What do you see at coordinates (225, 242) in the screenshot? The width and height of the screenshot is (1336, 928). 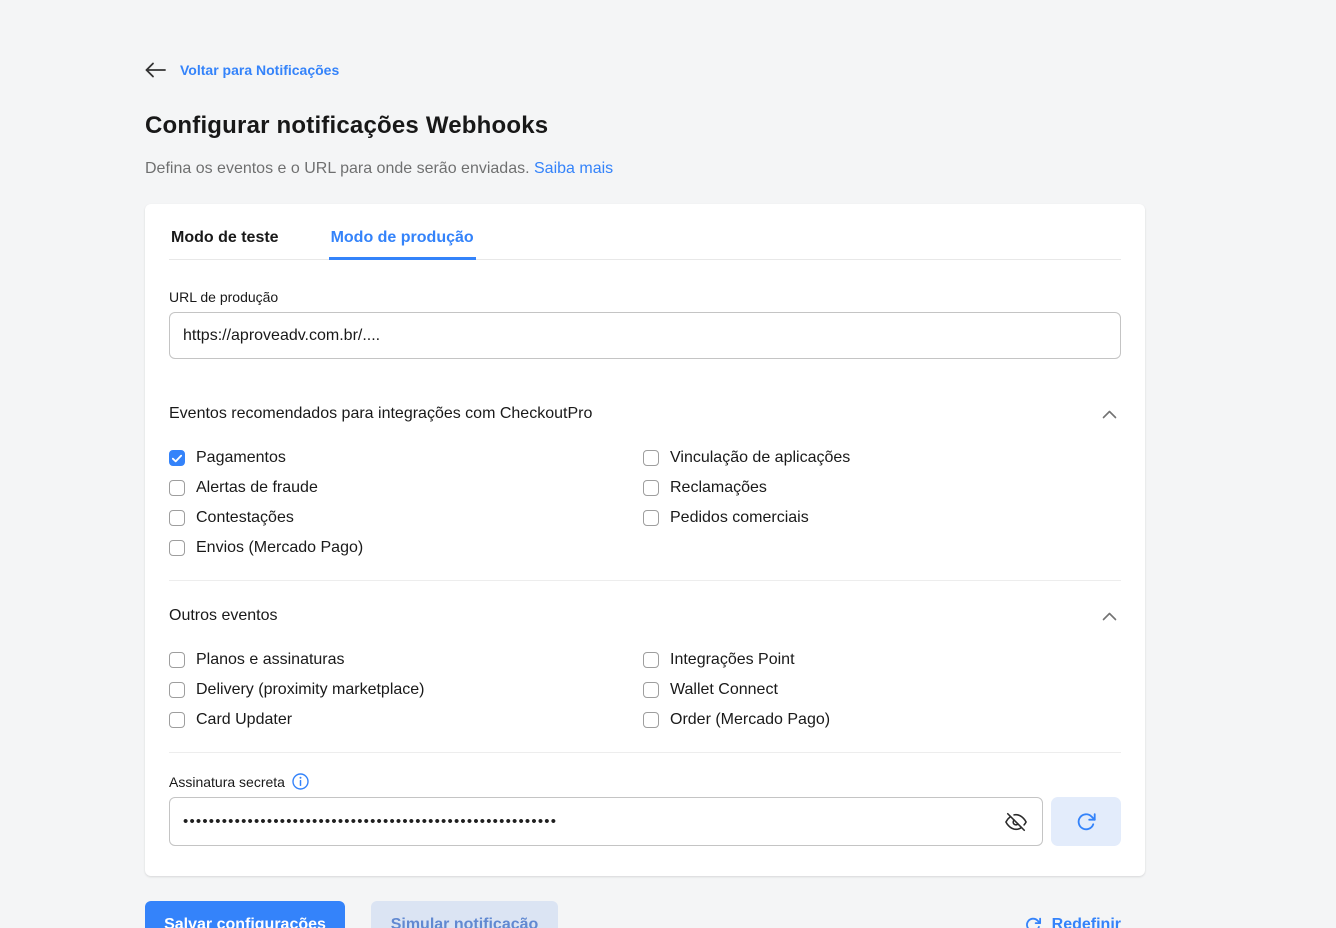 I see `tab-test-mode: Modo de teste` at bounding box center [225, 242].